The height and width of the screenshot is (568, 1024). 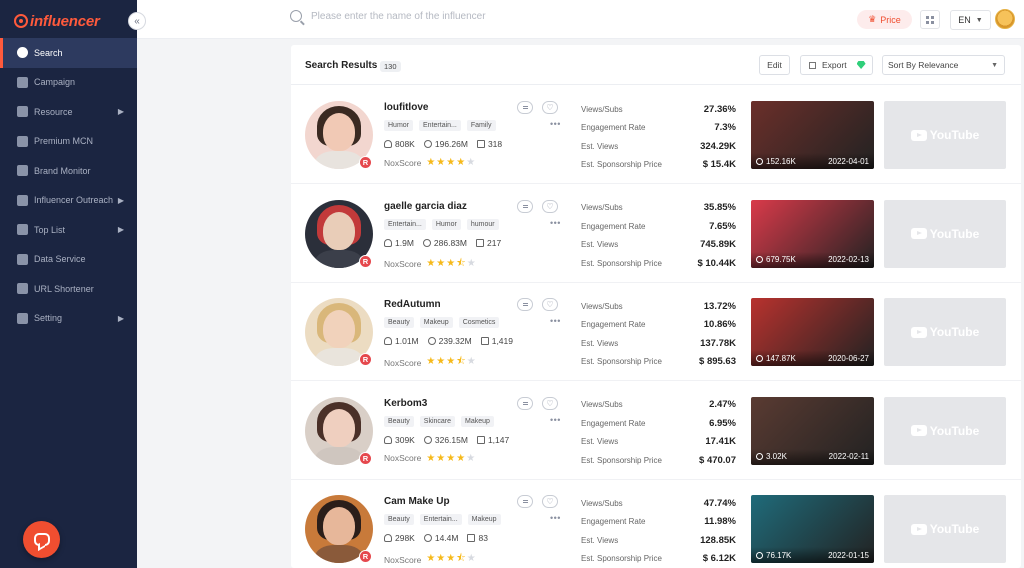 What do you see at coordinates (68, 319) in the screenshot?
I see `sidebar-item-setting: Setting ▶` at bounding box center [68, 319].